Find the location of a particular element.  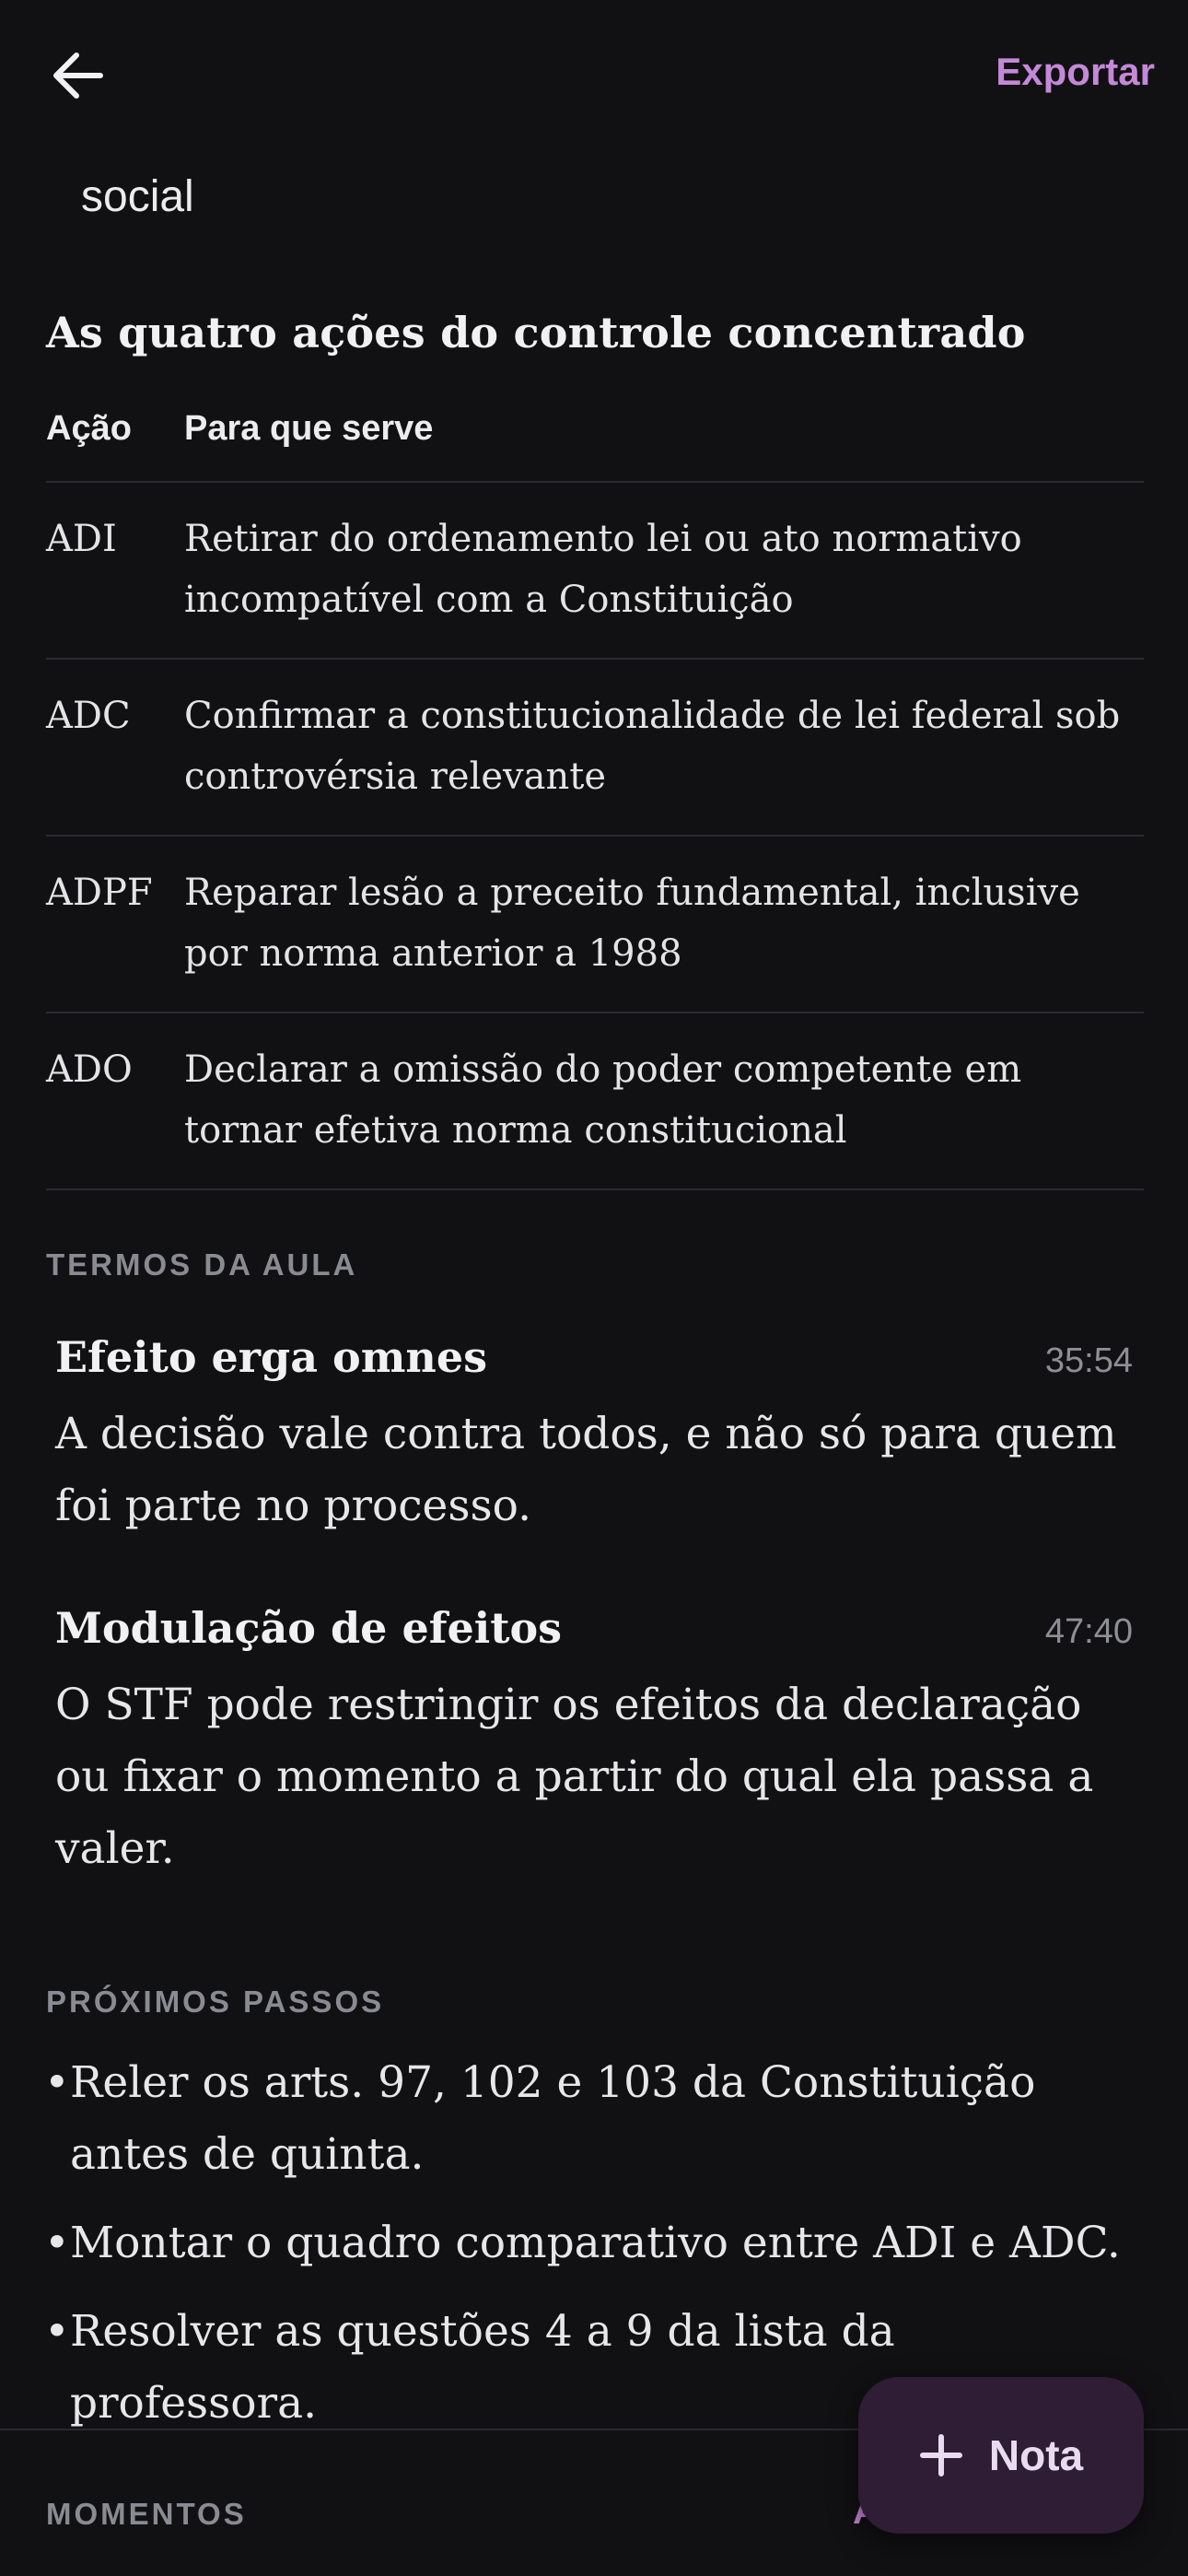

plus-icon is located at coordinates (940, 2455).